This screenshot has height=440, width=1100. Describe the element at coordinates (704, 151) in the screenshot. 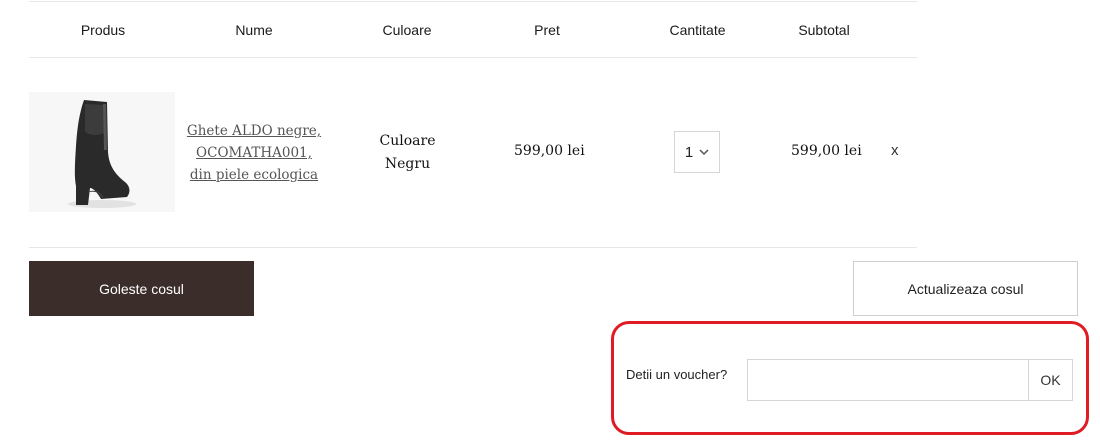

I see `chevron-down-icon` at that location.